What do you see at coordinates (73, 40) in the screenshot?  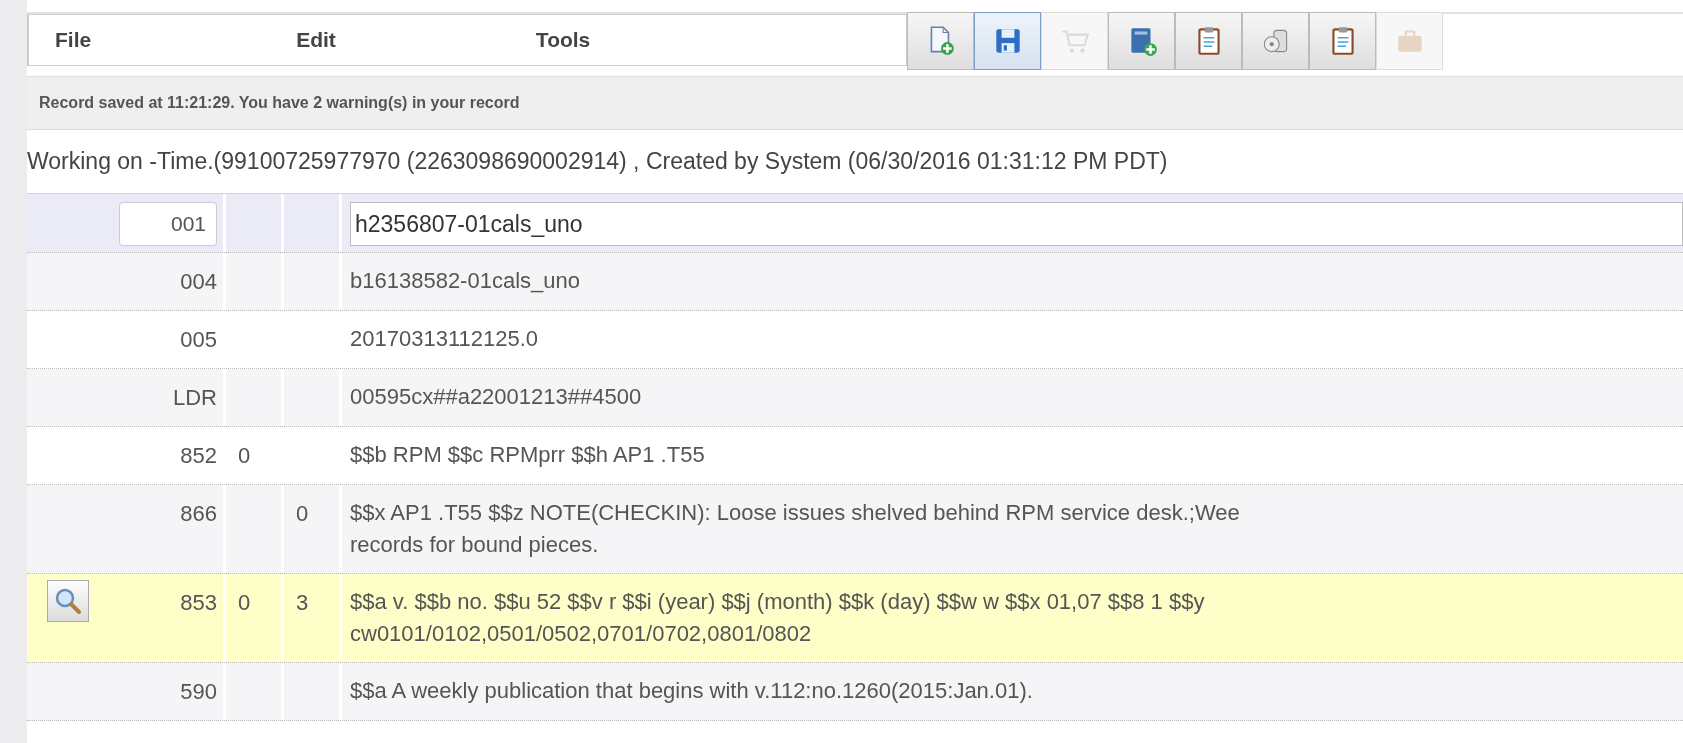 I see `menu-item: File` at bounding box center [73, 40].